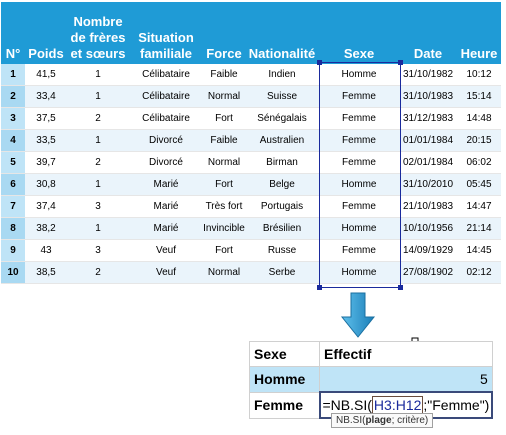 The image size is (506, 435). I want to click on cell-heure: 21:14, so click(479, 228).